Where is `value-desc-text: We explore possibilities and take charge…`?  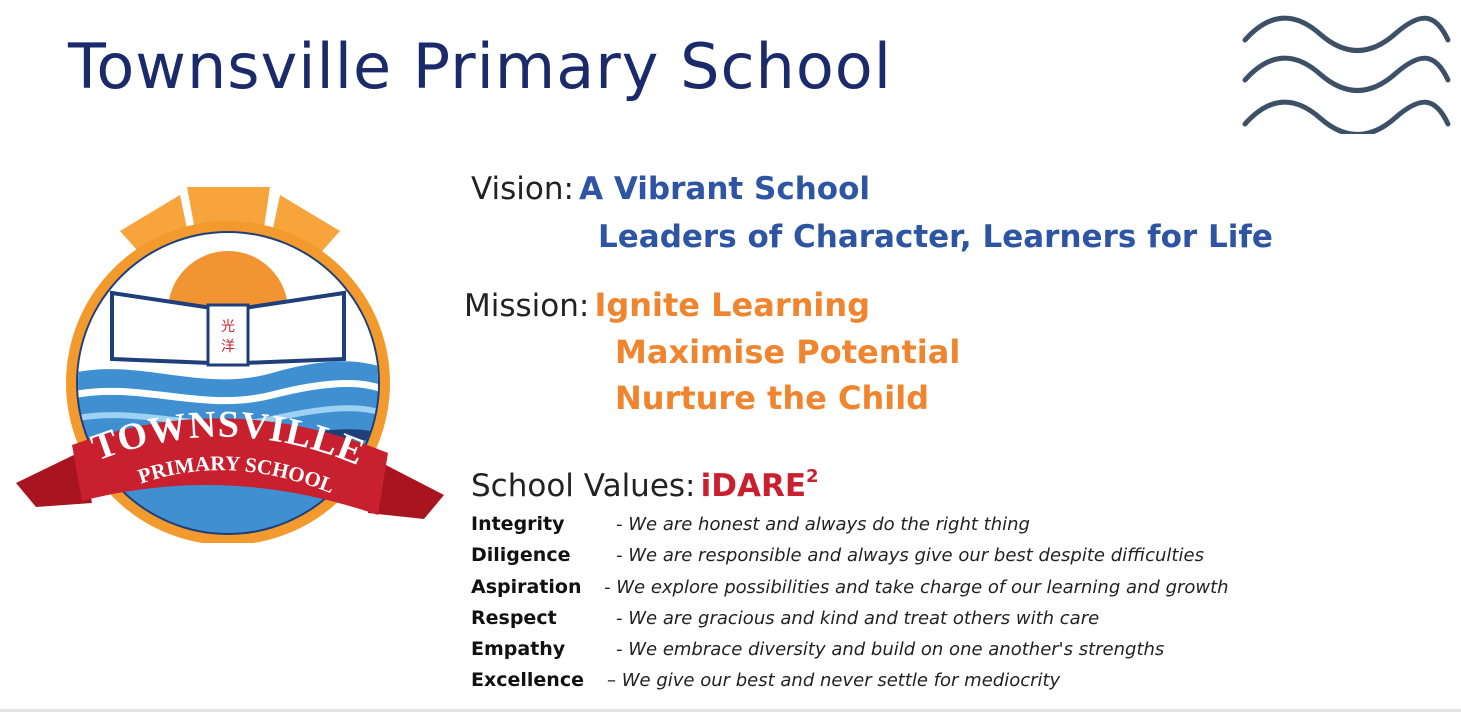 value-desc-text: We explore possibilities and take charge… is located at coordinates (922, 587).